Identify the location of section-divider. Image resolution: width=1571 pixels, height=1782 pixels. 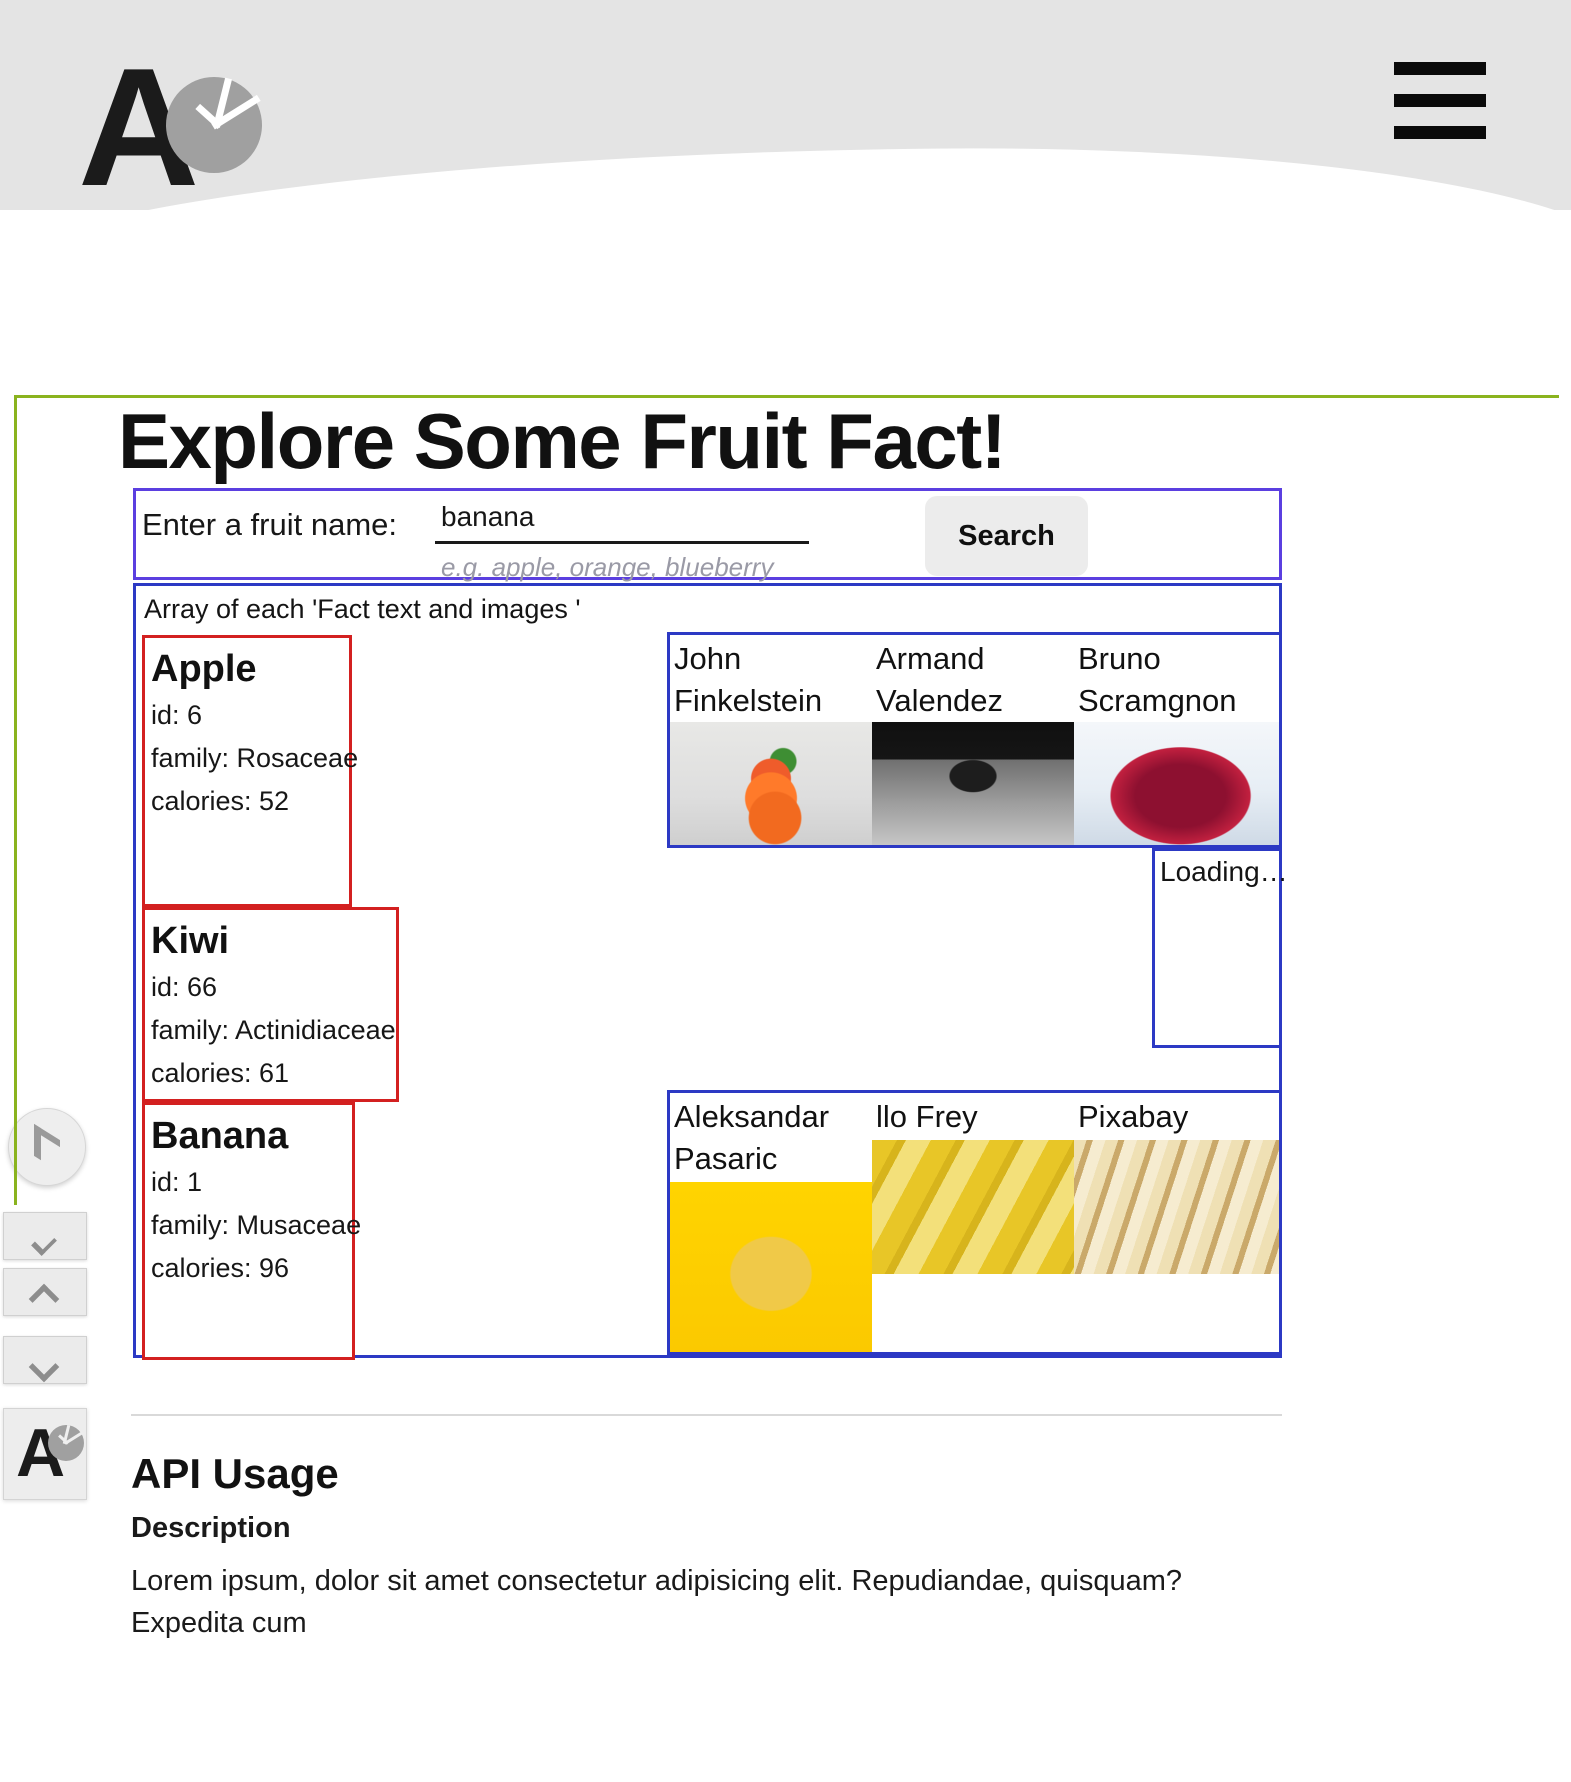
(706, 1415).